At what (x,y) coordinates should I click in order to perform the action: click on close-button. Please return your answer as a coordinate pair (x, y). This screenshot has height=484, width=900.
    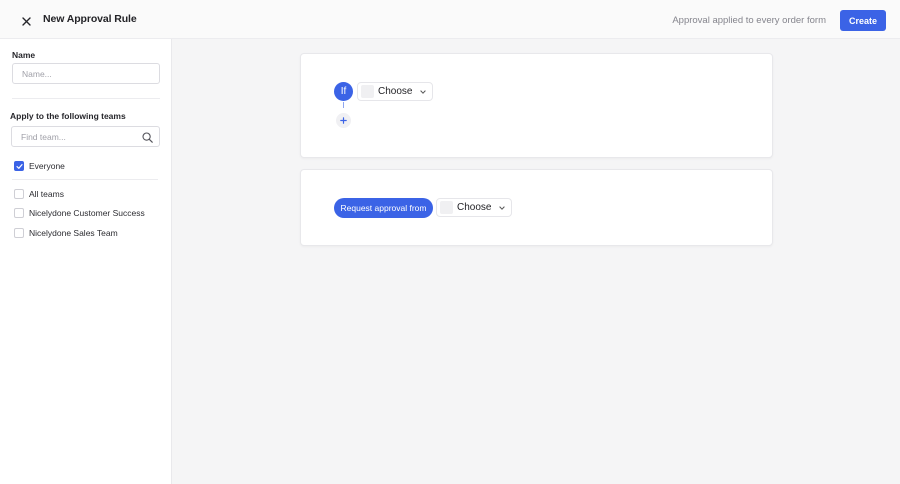
    Looking at the image, I should click on (26, 21).